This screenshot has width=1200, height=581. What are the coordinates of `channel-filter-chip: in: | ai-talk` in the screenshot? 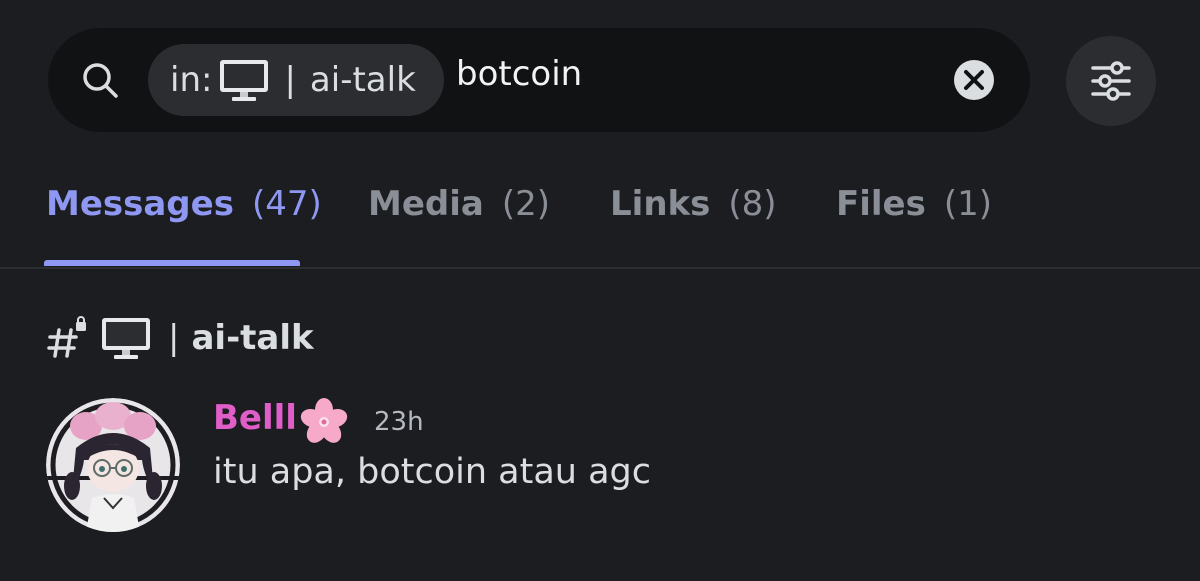 It's located at (296, 80).